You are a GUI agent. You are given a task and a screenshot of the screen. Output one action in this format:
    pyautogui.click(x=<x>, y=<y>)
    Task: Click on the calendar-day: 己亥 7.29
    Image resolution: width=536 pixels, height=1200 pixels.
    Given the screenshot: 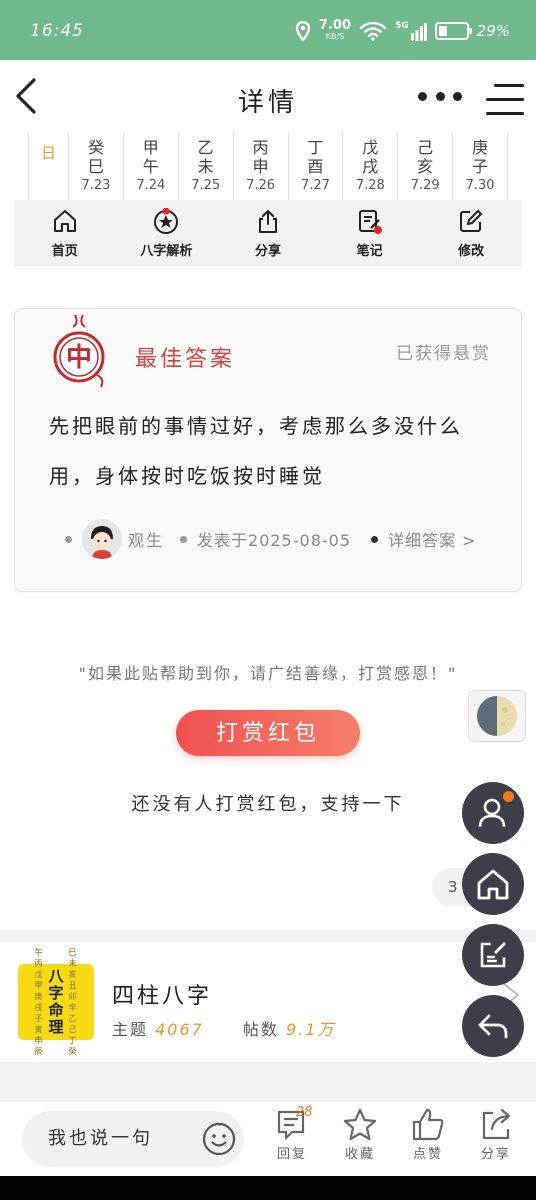 What is the action you would take?
    pyautogui.click(x=426, y=166)
    